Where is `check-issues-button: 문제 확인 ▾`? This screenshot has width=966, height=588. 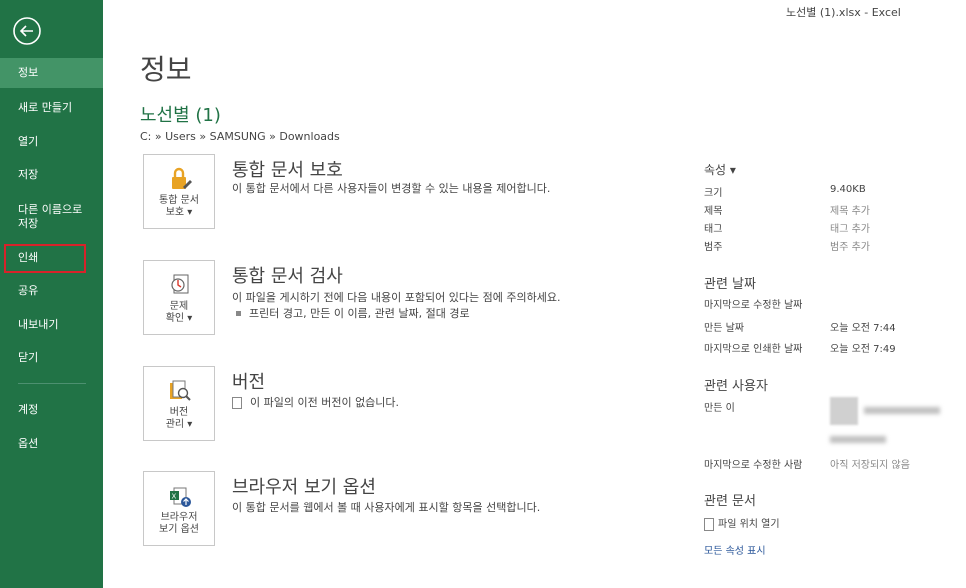 check-issues-button: 문제 확인 ▾ is located at coordinates (179, 297).